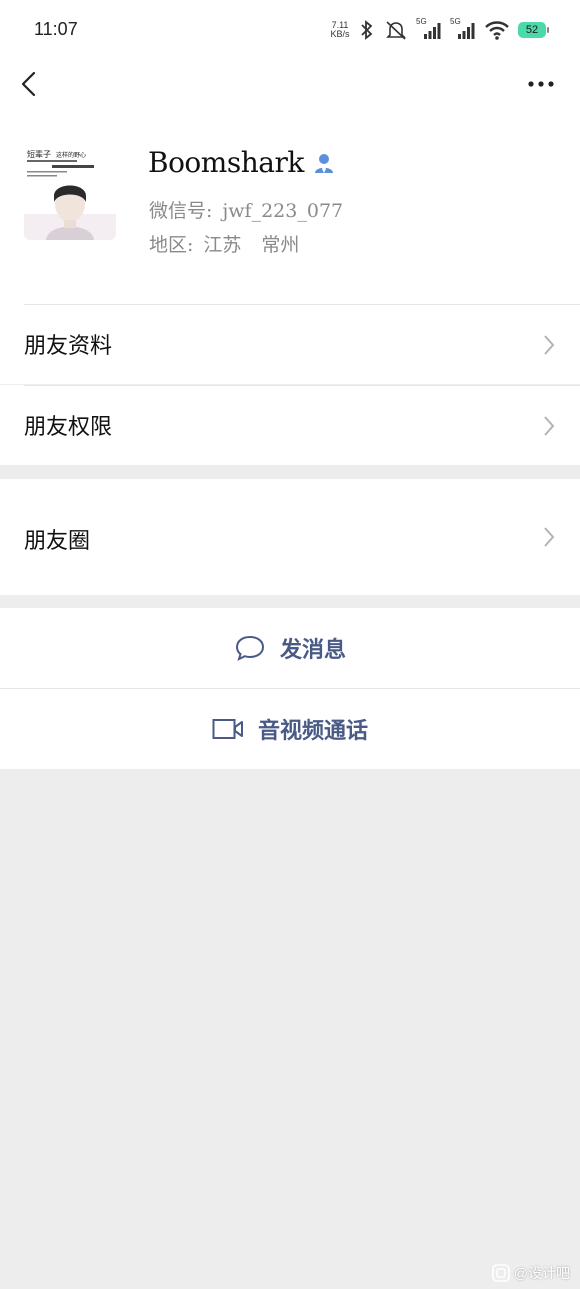 The width and height of the screenshot is (580, 1289). I want to click on cell-signal-2-icon: 5G, so click(463, 29).